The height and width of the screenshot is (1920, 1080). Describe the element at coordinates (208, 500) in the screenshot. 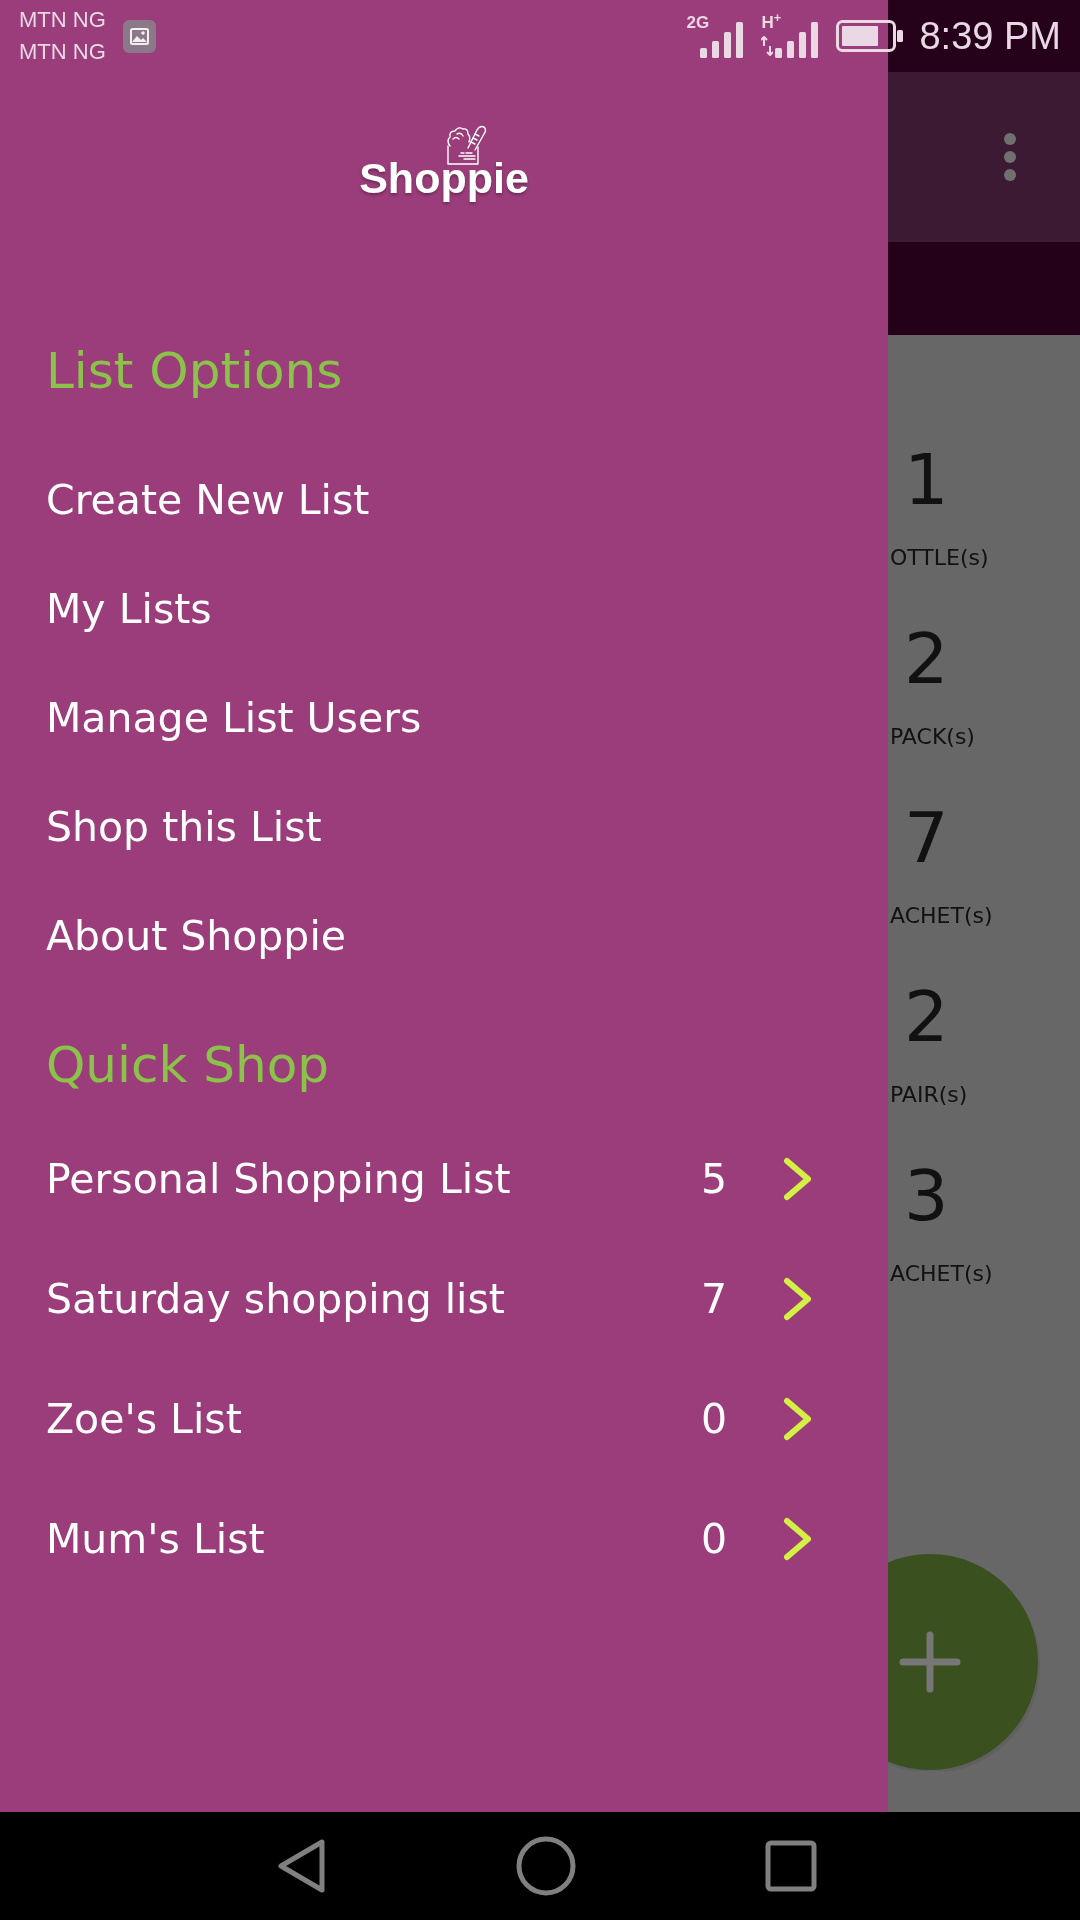

I see `menu-item: Create New List` at that location.